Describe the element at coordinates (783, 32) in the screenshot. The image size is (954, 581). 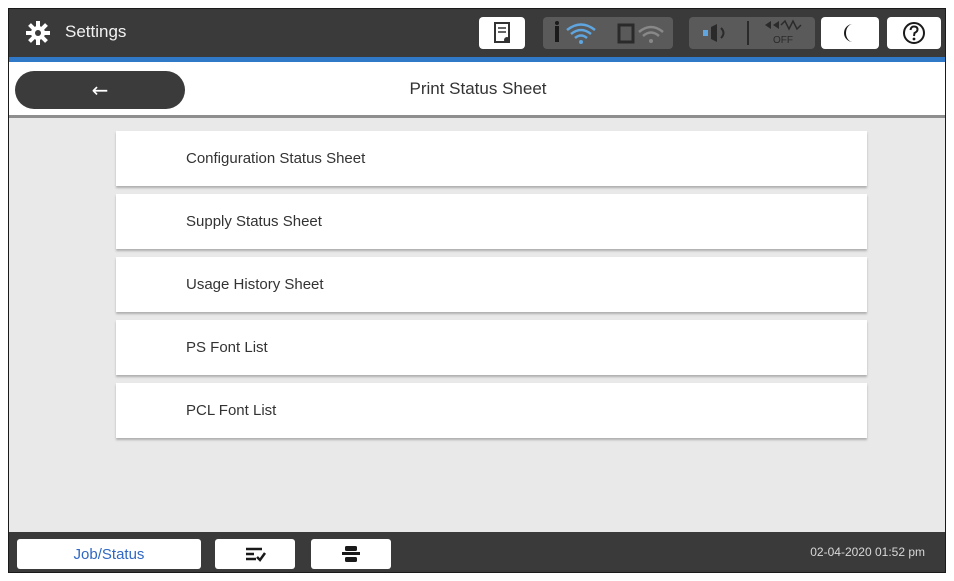
I see `power-off-icon: OFF` at that location.